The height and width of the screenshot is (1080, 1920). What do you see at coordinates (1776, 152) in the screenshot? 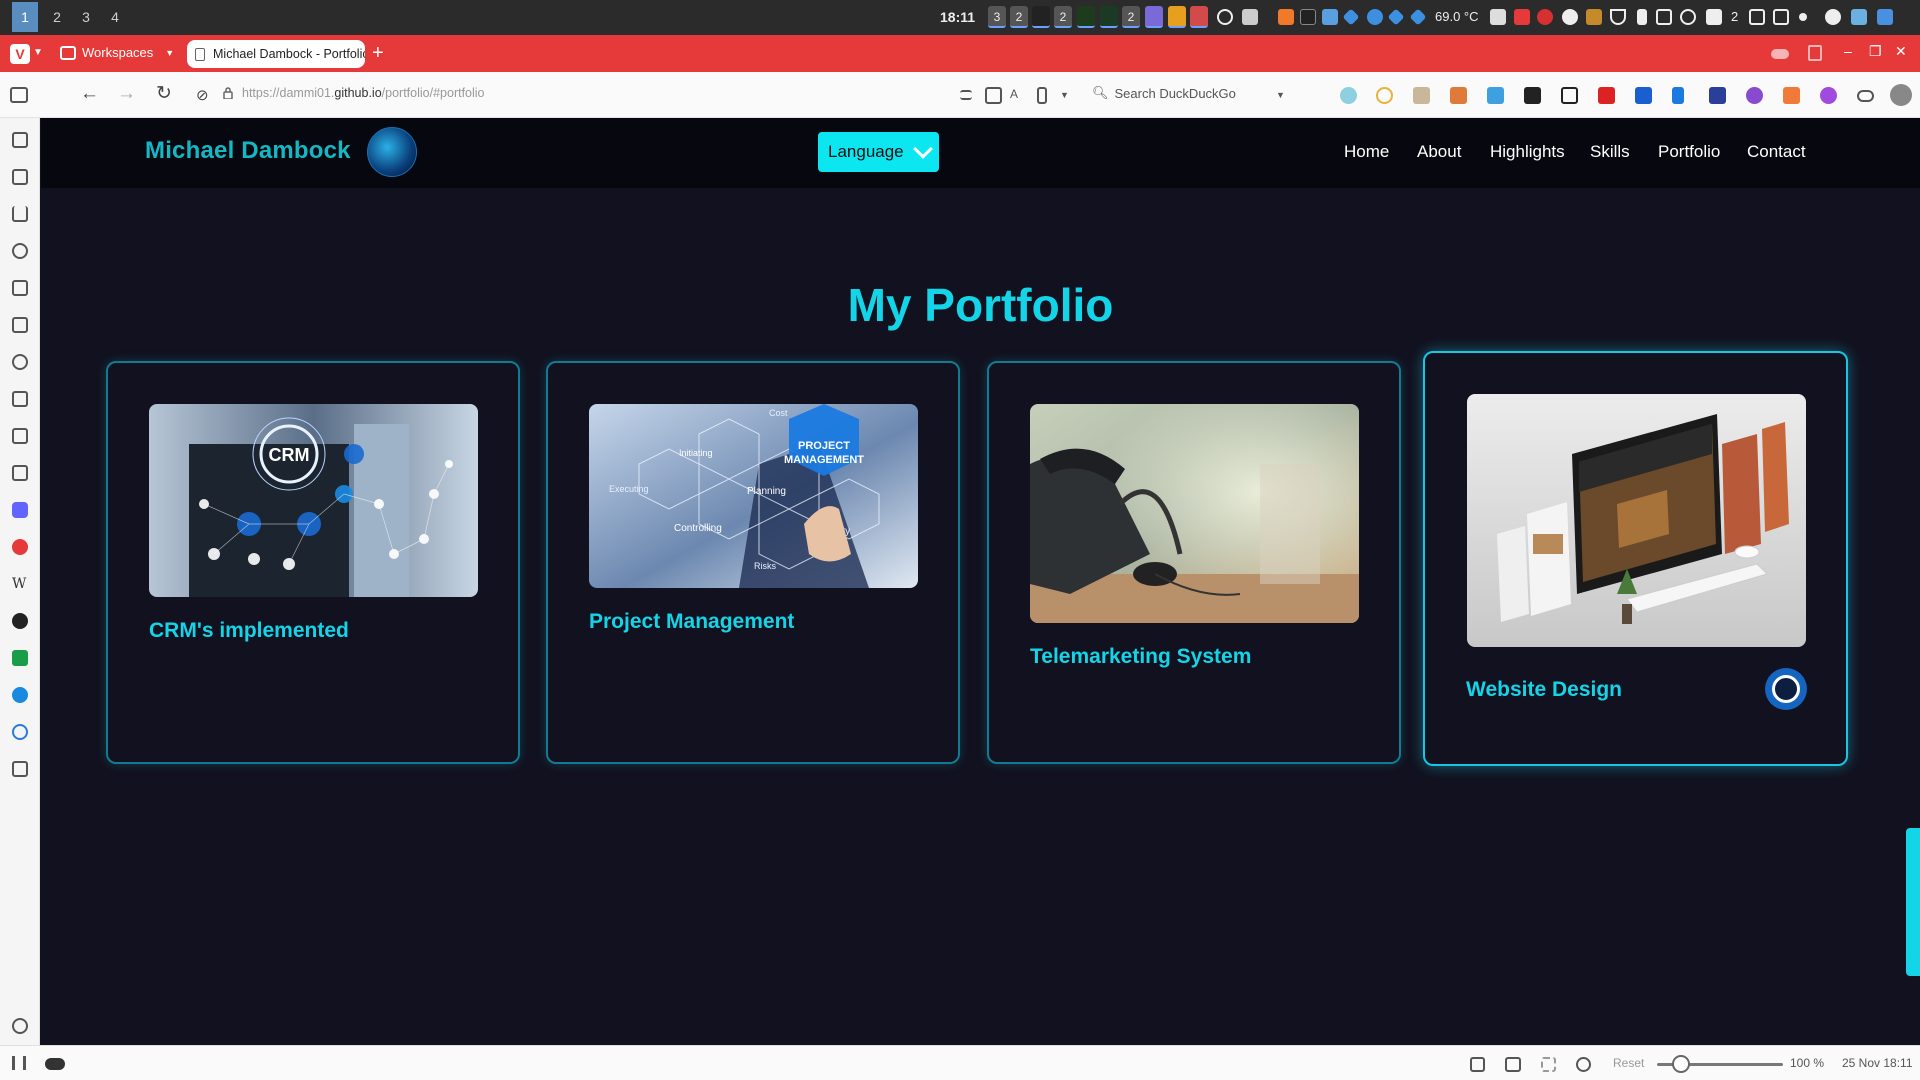
I see `nav-link-contact: Contact` at bounding box center [1776, 152].